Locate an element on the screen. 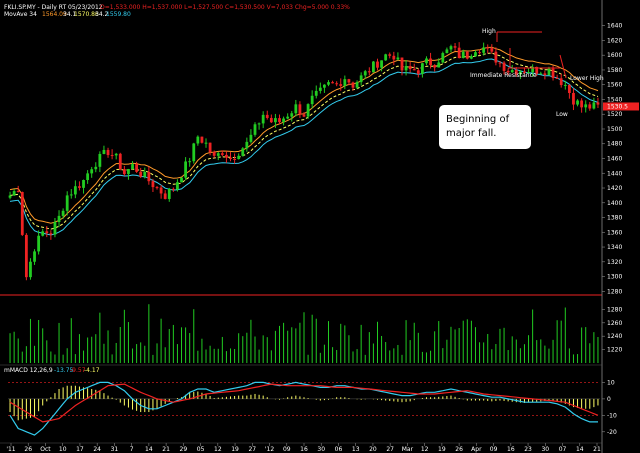 The image size is (640, 453). x-tick-label: '11 is located at coordinates (10, 449).